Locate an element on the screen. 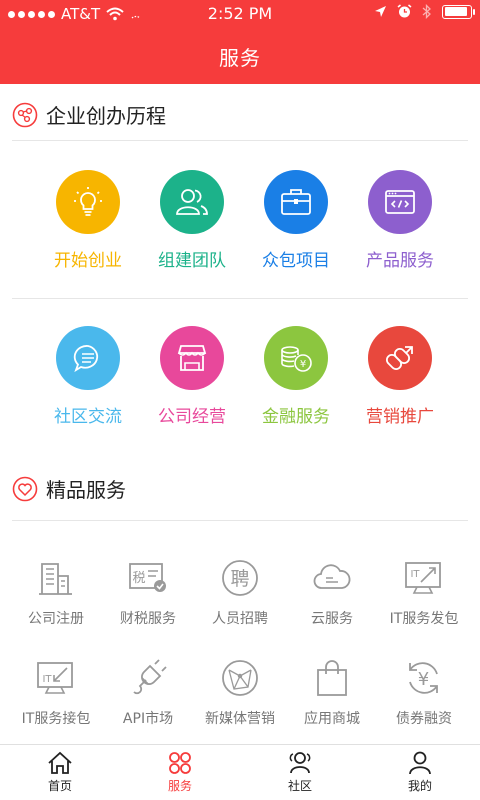  section-header-premium: 精品服务 is located at coordinates (69, 488).